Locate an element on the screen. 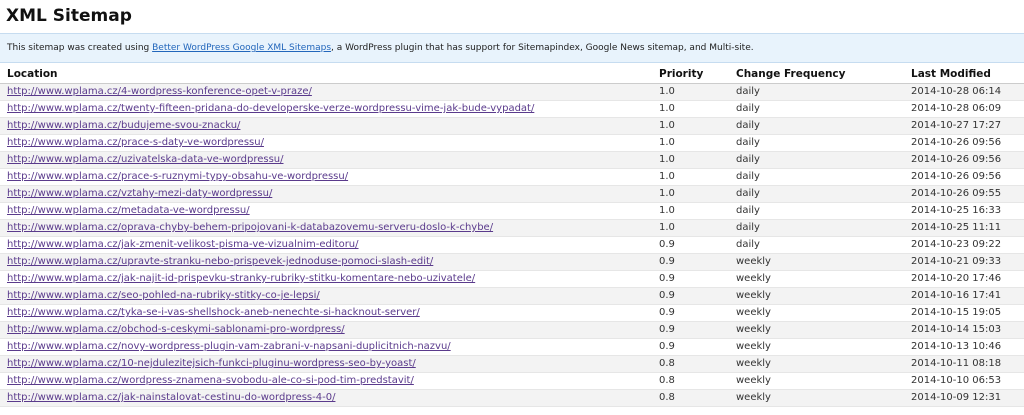 The width and height of the screenshot is (1024, 415). cell-last-modified: 2014-10-09 12:31 is located at coordinates (967, 398).